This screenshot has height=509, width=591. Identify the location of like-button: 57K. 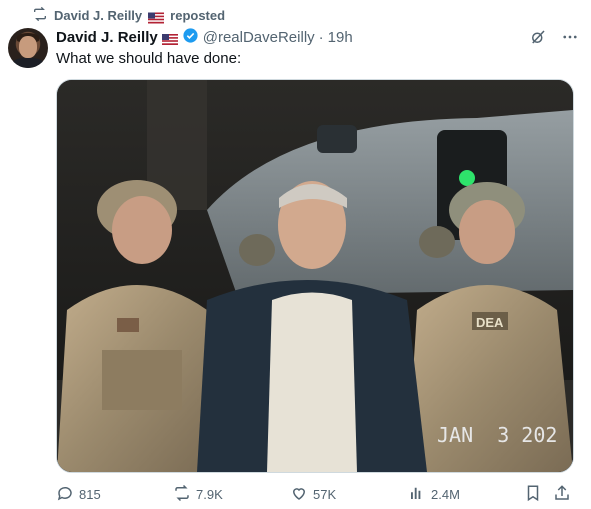
(313, 494).